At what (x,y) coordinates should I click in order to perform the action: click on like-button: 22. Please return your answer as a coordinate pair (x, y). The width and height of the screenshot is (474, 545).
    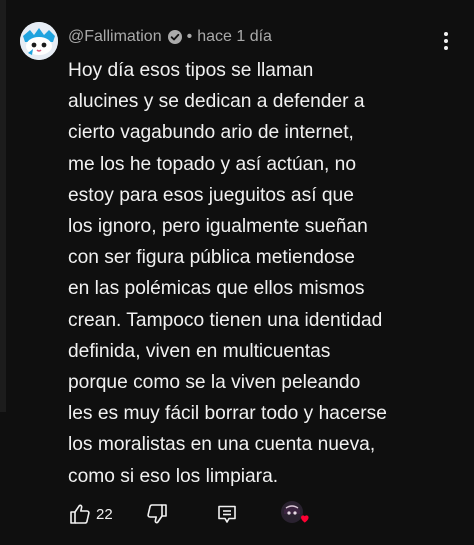
    Looking at the image, I should click on (90, 514).